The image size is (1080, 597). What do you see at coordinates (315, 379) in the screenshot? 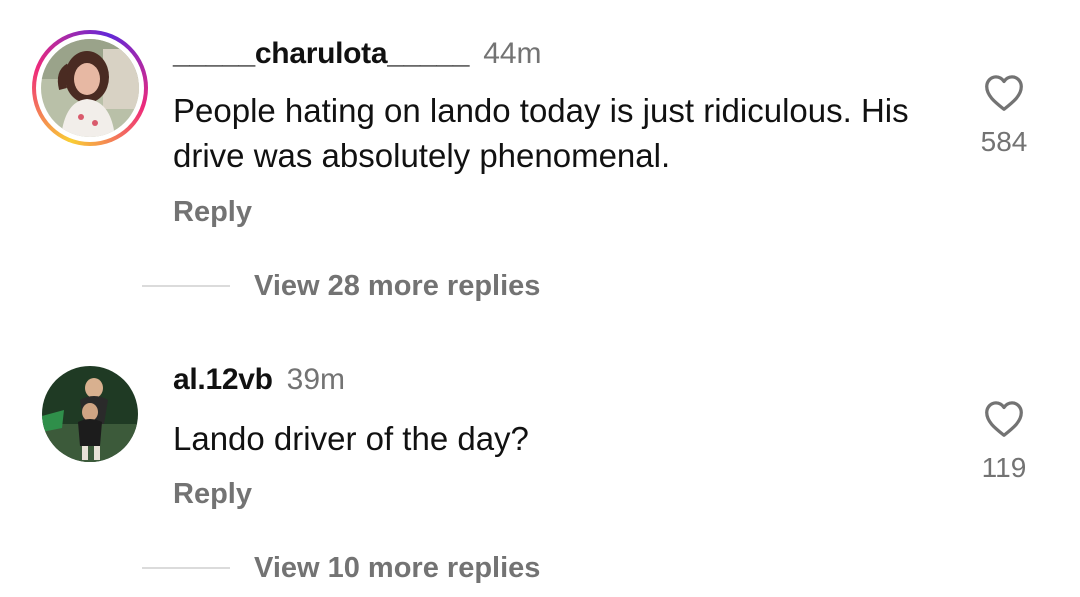
I see `timestamp: 39m` at bounding box center [315, 379].